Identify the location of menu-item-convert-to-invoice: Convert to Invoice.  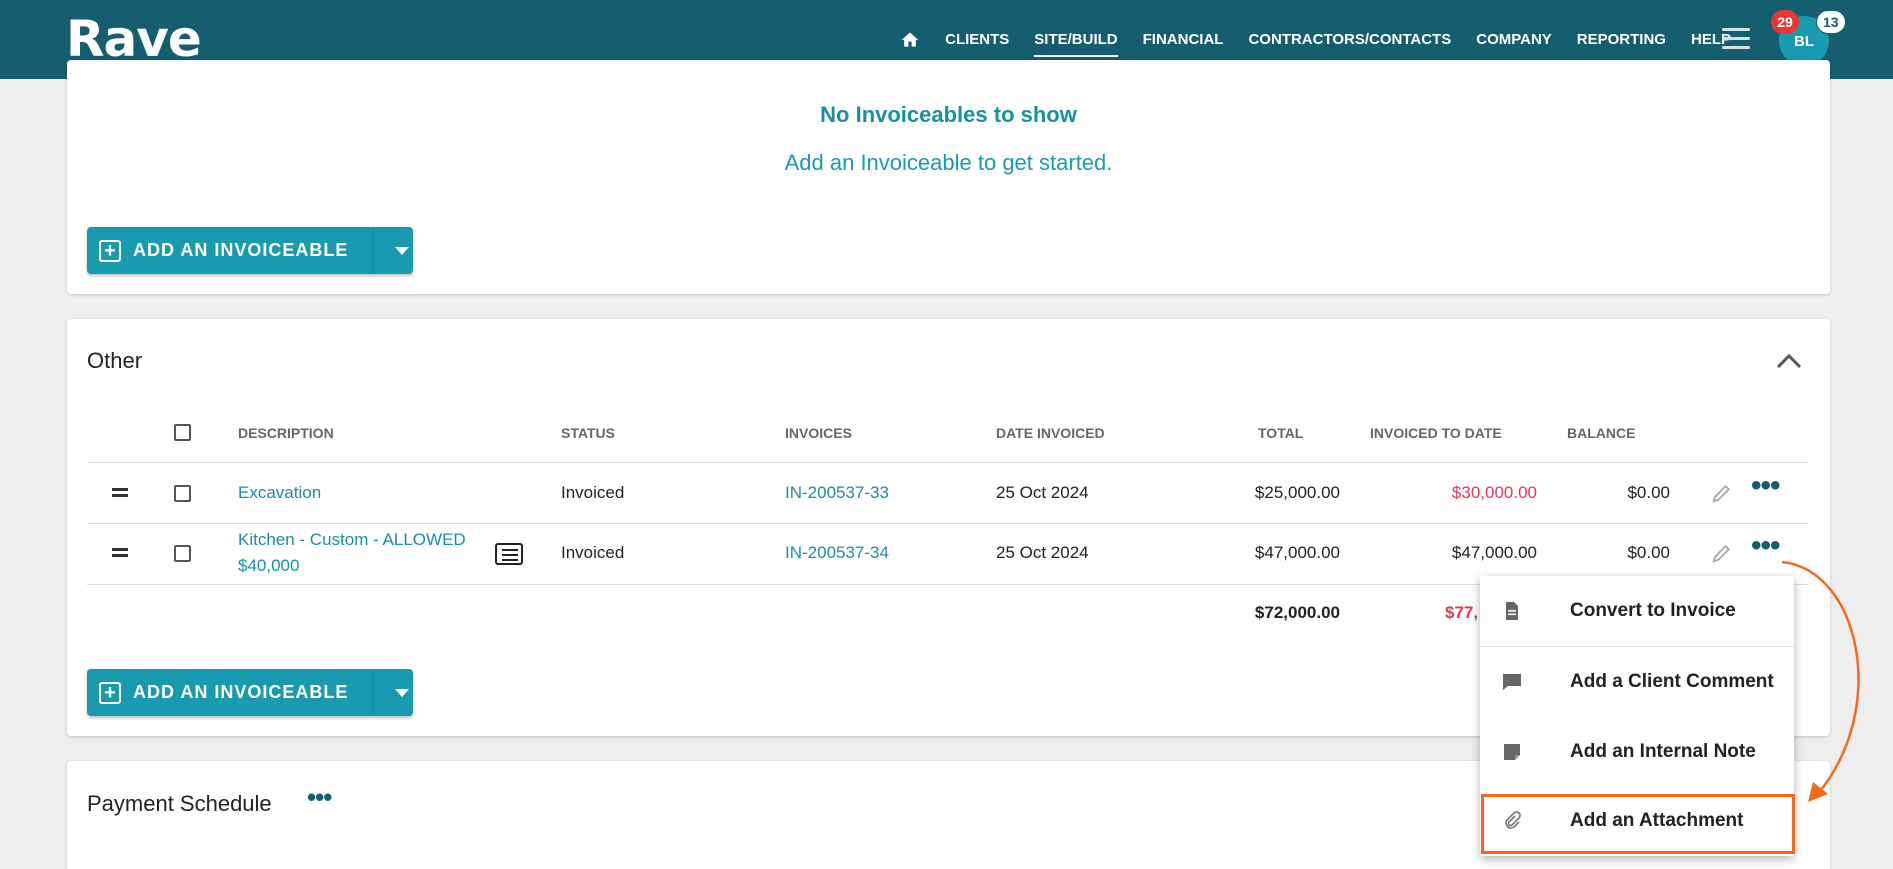
(1637, 611).